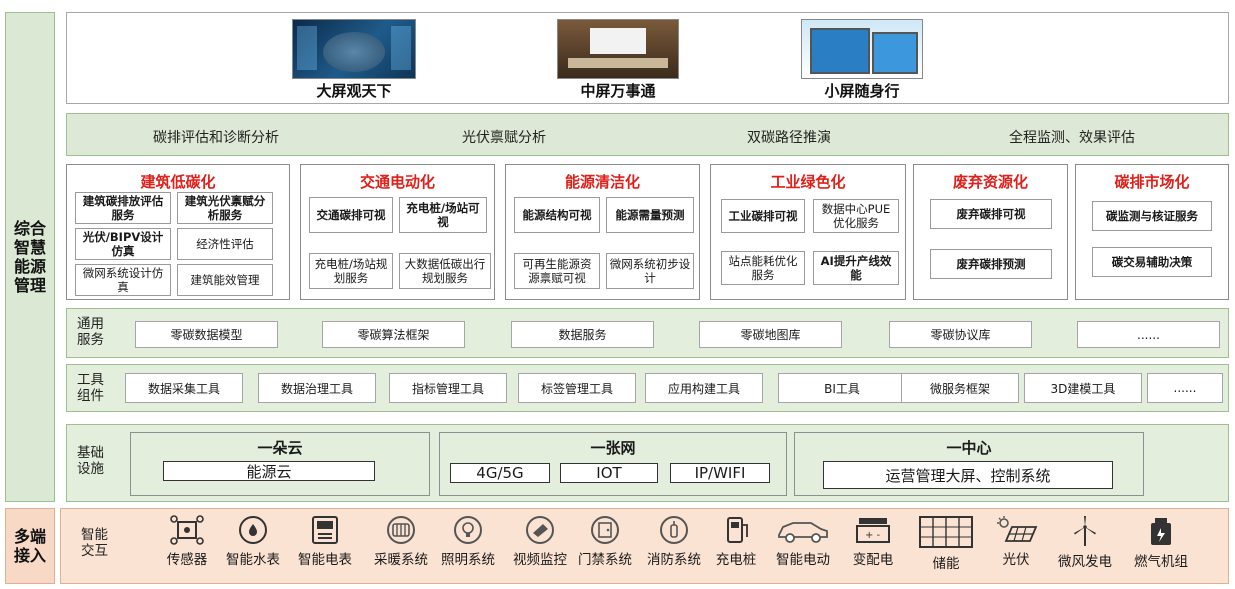 This screenshot has width=1235, height=589. Describe the element at coordinates (123, 208) in the screenshot. I see `service-cell: 建筑碳排放评估服务` at that location.